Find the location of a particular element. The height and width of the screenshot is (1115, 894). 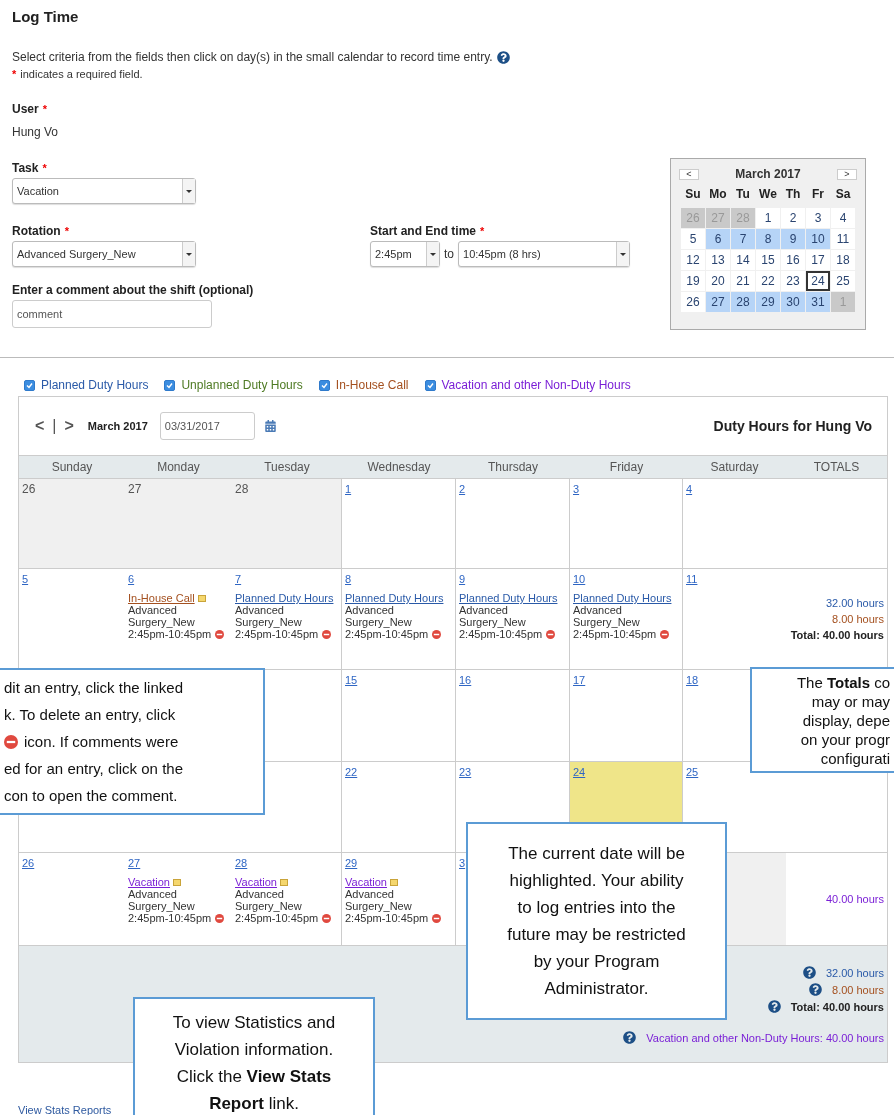

column-header: TOTALS is located at coordinates (836, 467).